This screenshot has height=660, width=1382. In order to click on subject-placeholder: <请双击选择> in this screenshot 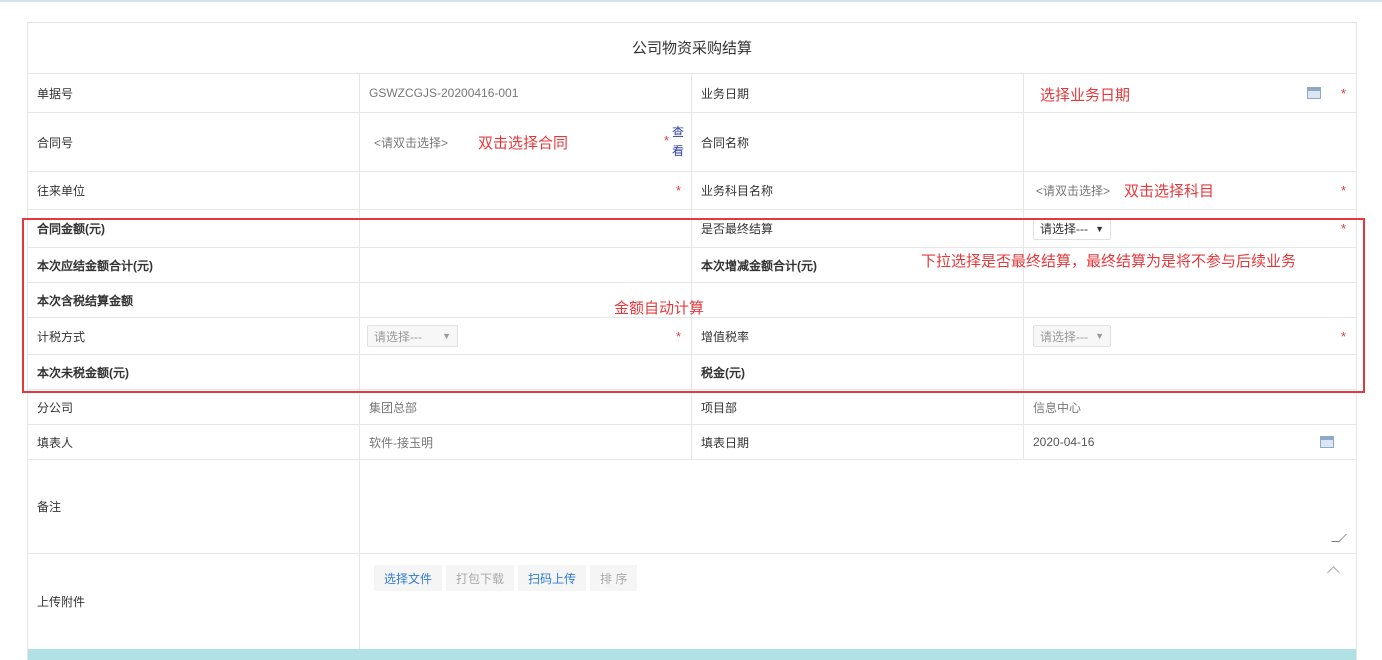, I will do `click(1073, 191)`.